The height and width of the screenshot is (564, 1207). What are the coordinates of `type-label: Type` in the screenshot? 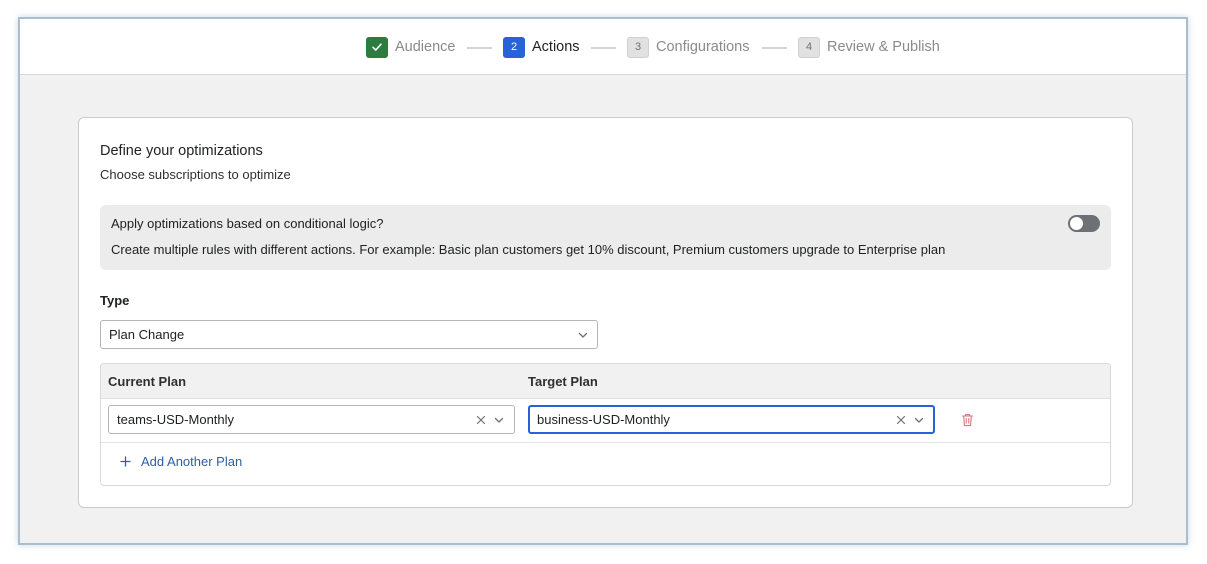 It's located at (115, 300).